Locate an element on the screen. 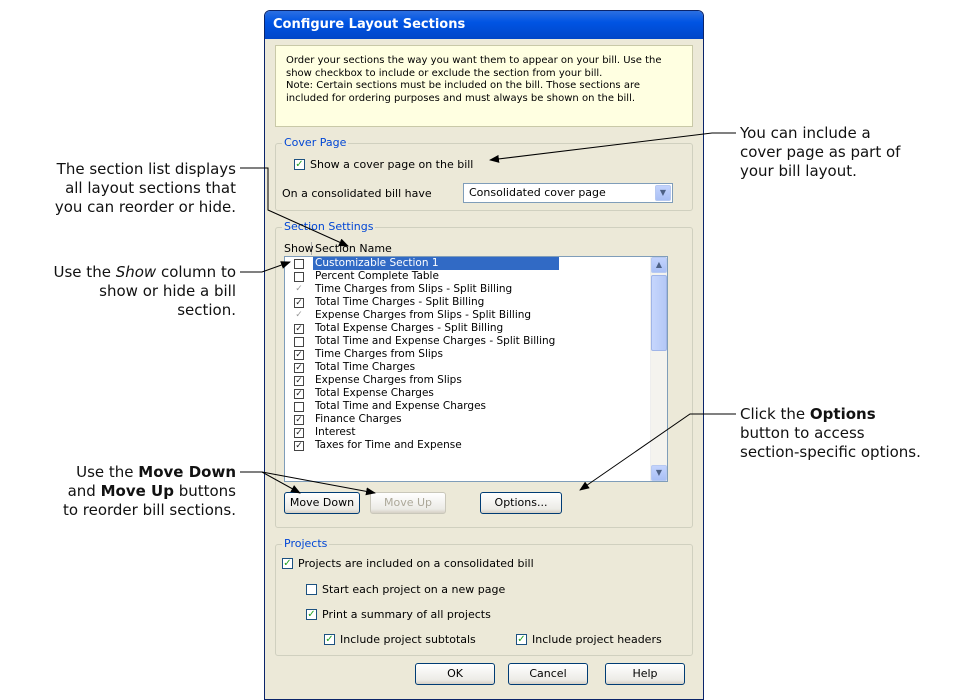  consolidated-label: On a consolidated bill have is located at coordinates (357, 193).